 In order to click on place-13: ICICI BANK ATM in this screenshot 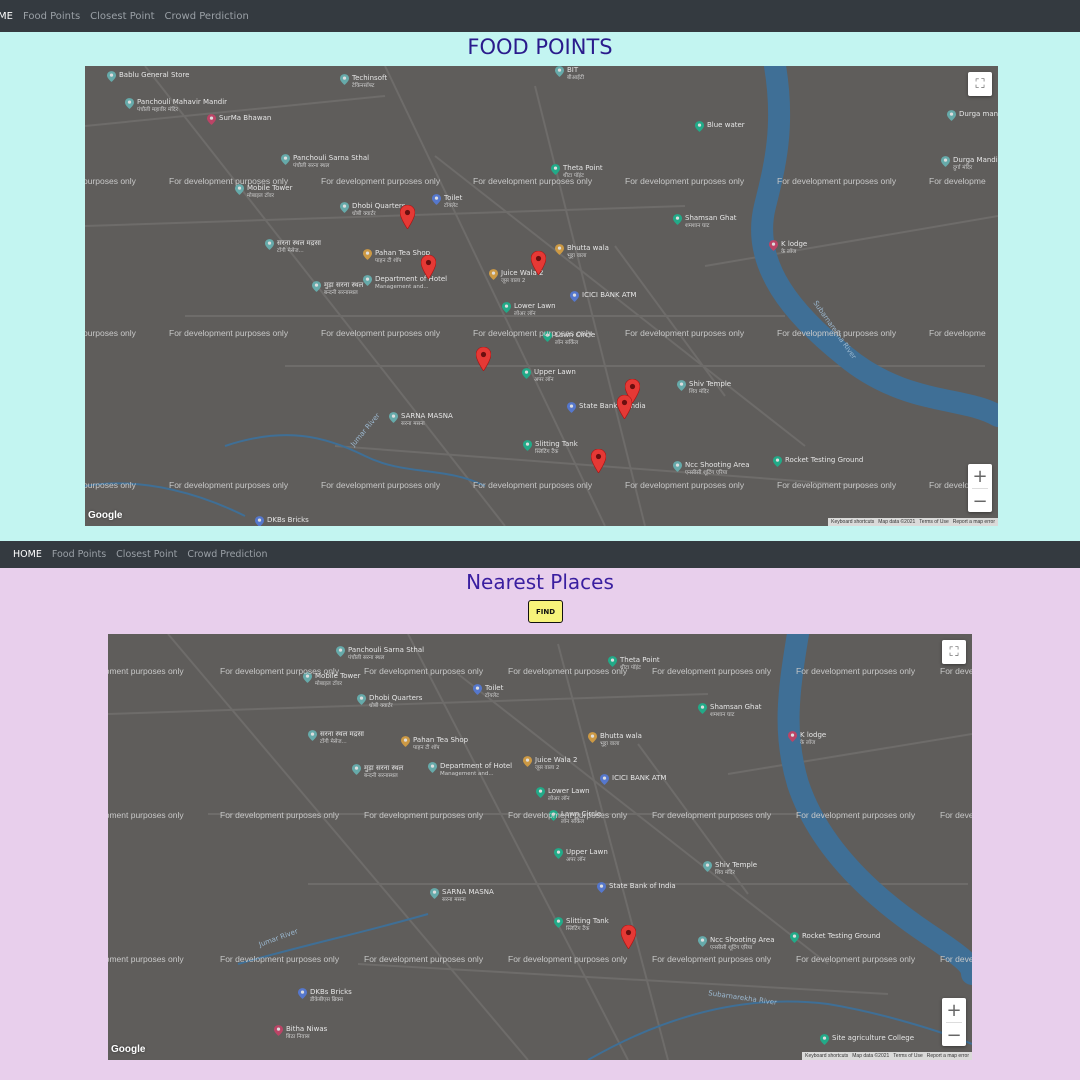, I will do `click(633, 779)`.